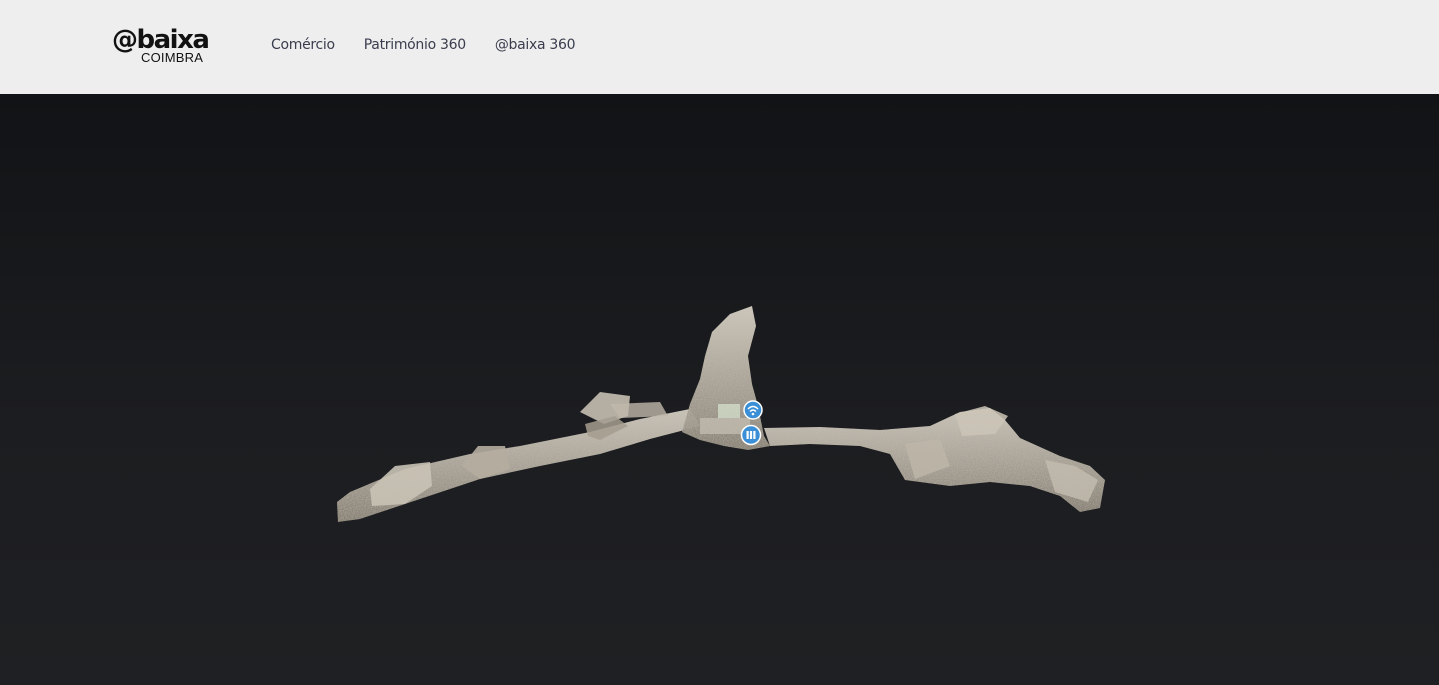  What do you see at coordinates (934, 459) in the screenshot?
I see `street-right-arm` at bounding box center [934, 459].